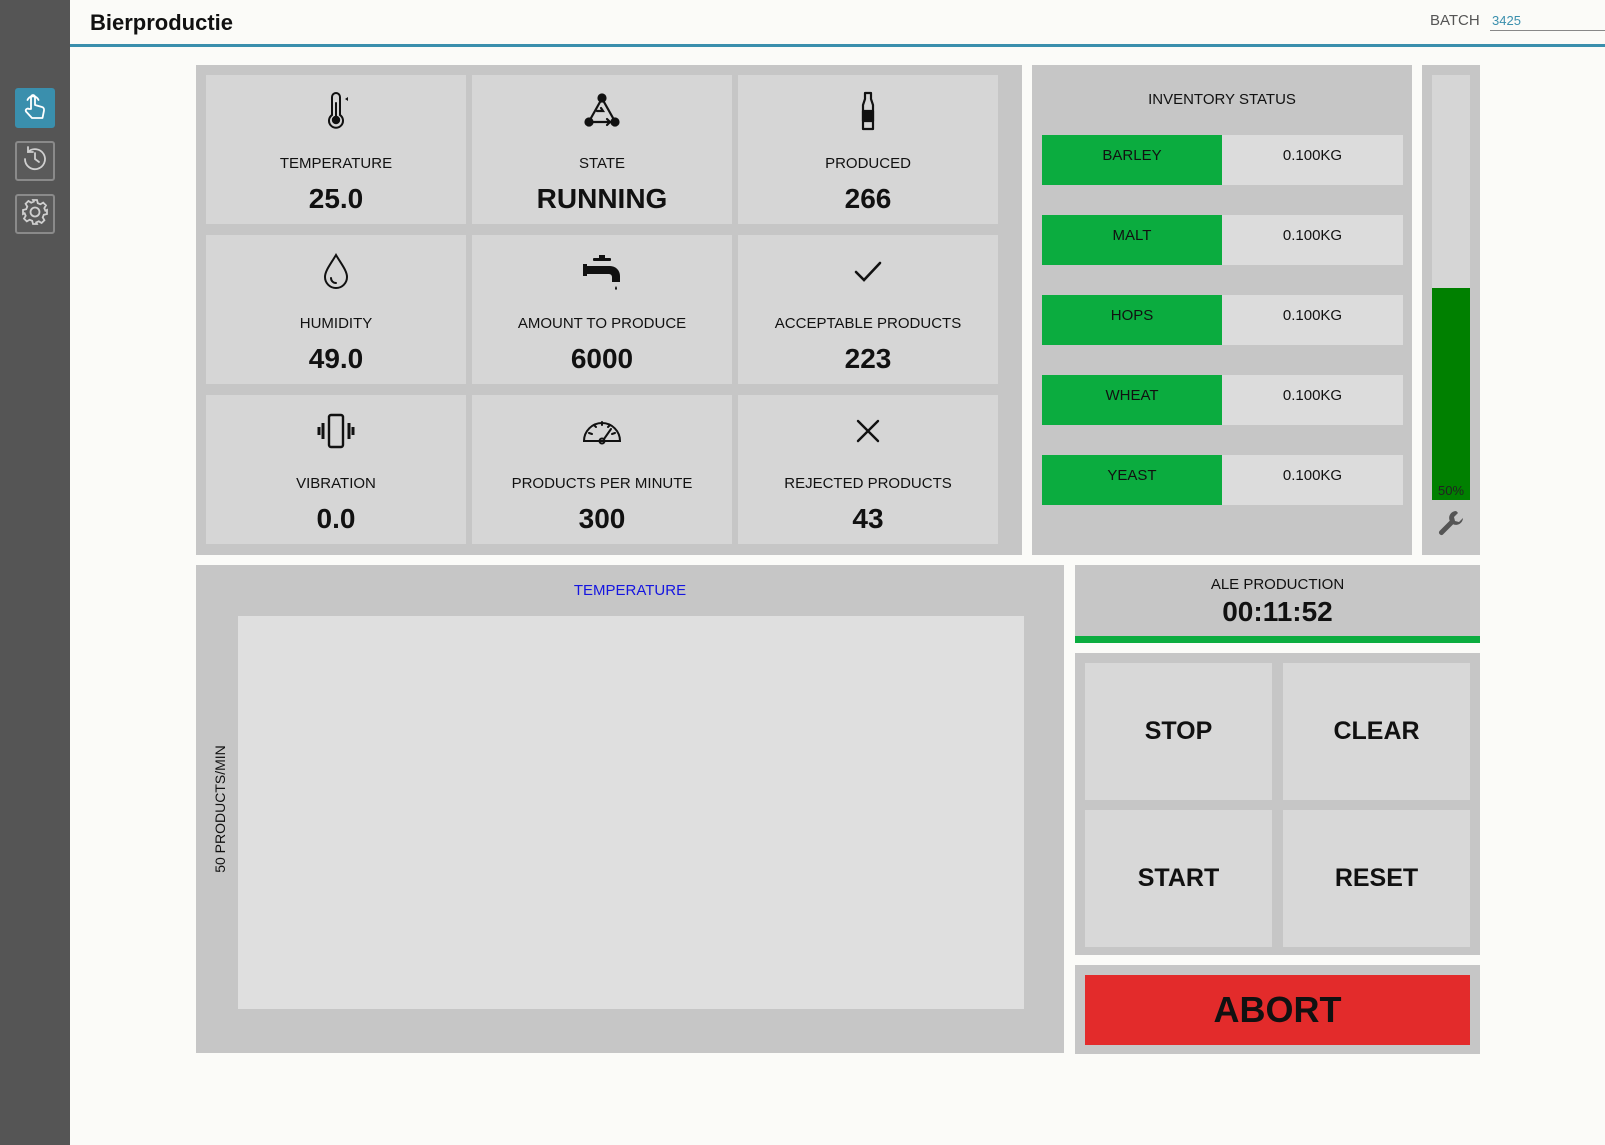  I want to click on clear-button: CLEAR, so click(1376, 731).